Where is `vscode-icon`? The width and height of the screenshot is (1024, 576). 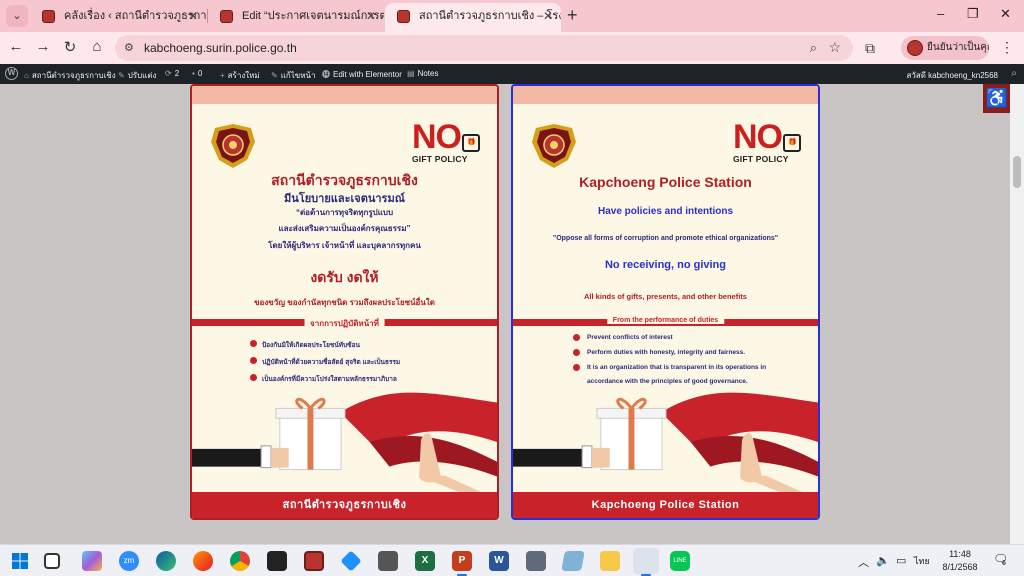 vscode-icon is located at coordinates (351, 561).